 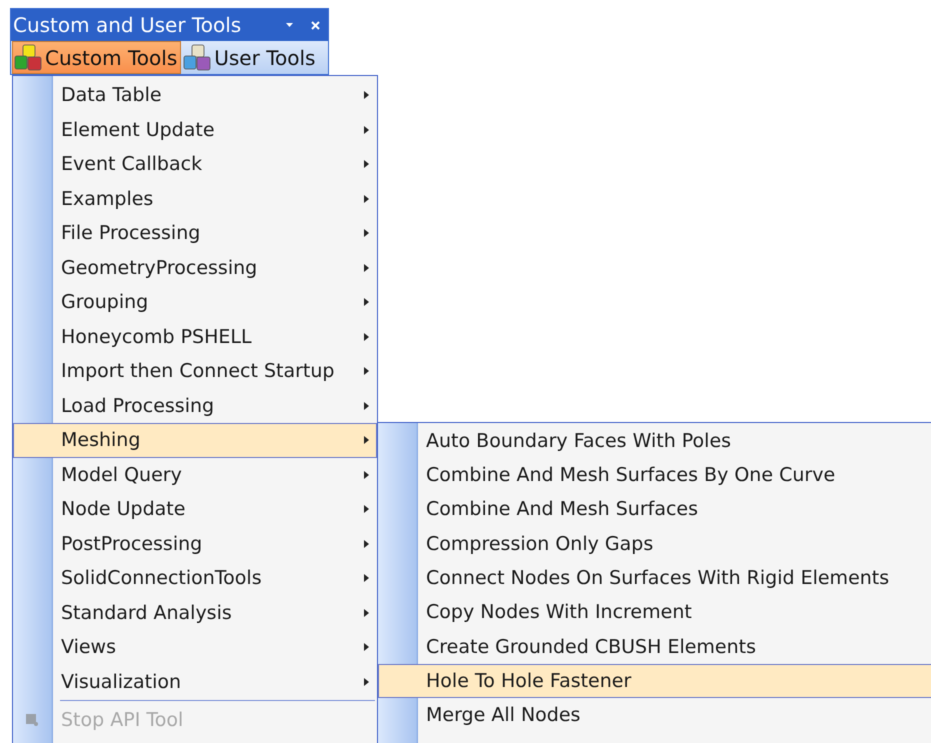 What do you see at coordinates (289, 25) in the screenshot?
I see `dropdown-icon` at bounding box center [289, 25].